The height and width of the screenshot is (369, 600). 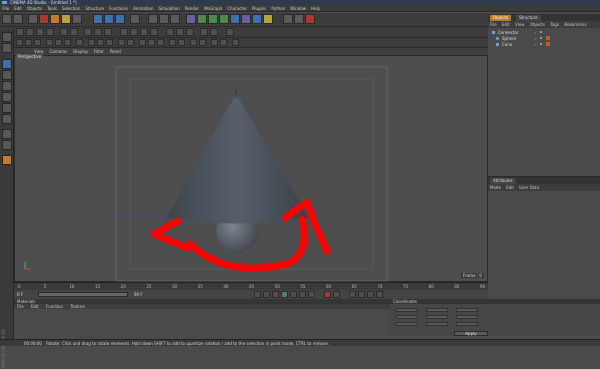 I want to click on menu-plugins: Plugins, so click(x=258, y=8).